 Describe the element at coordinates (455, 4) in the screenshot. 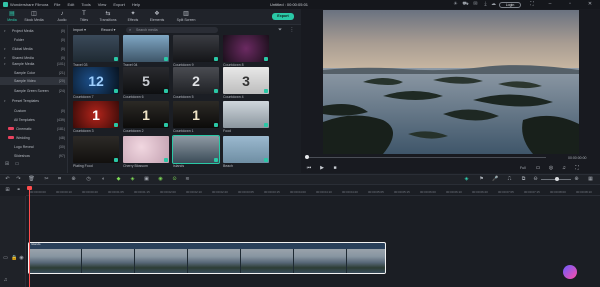

I see `lightbulb-icon: ☀` at that location.